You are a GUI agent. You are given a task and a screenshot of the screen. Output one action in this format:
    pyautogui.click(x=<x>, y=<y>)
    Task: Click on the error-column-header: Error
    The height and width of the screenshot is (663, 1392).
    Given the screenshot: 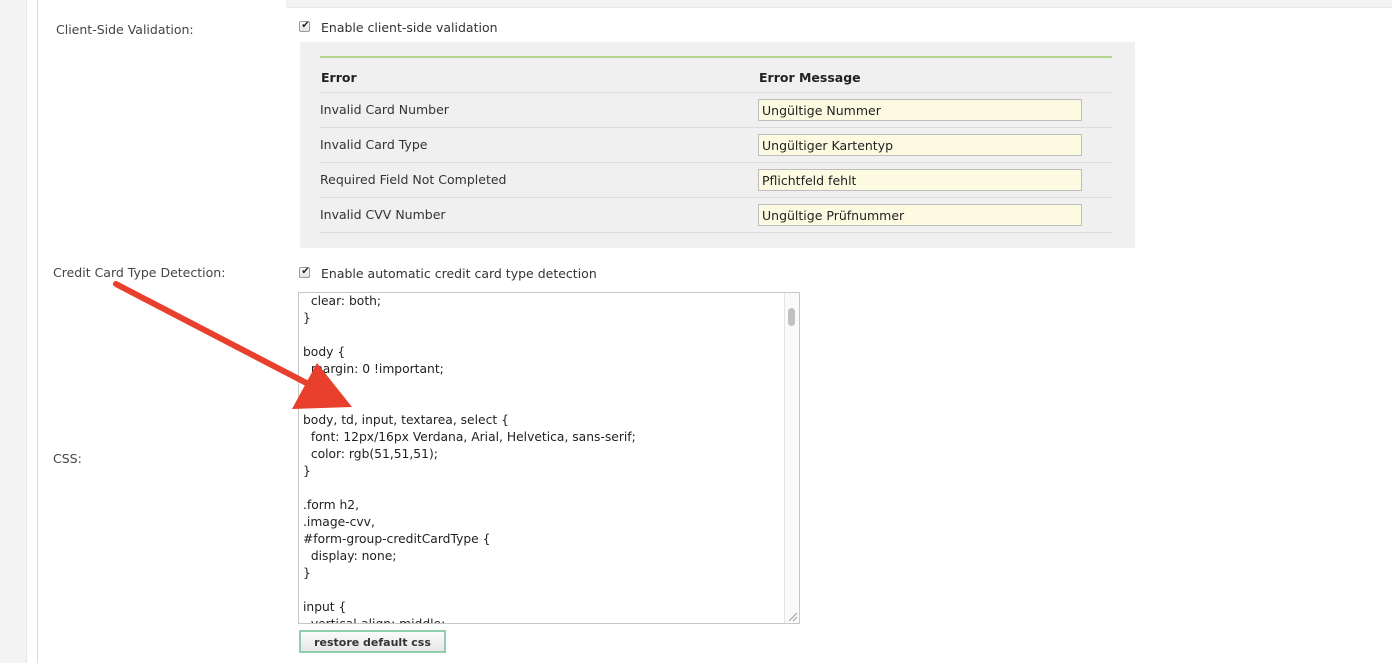 What is the action you would take?
    pyautogui.click(x=339, y=77)
    